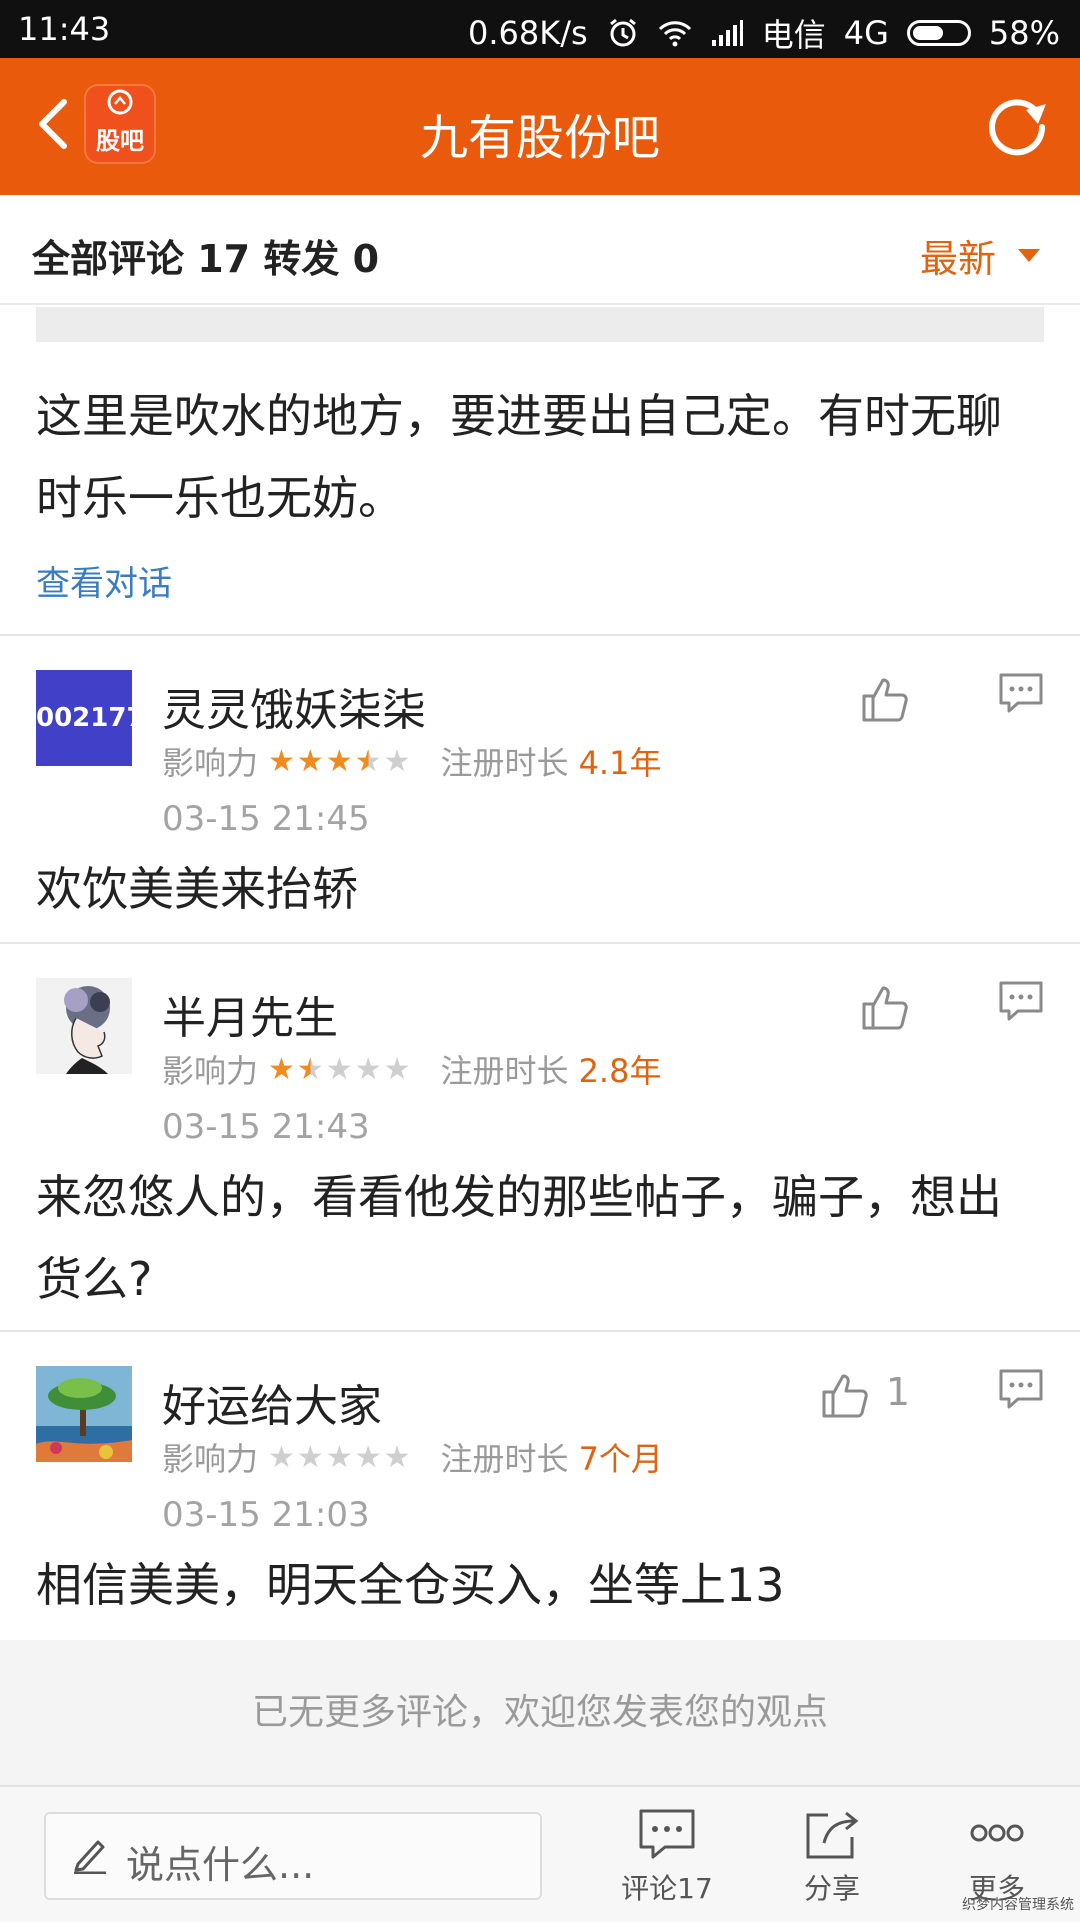  Describe the element at coordinates (1029, 255) in the screenshot. I see `chevron-down-icon` at that location.